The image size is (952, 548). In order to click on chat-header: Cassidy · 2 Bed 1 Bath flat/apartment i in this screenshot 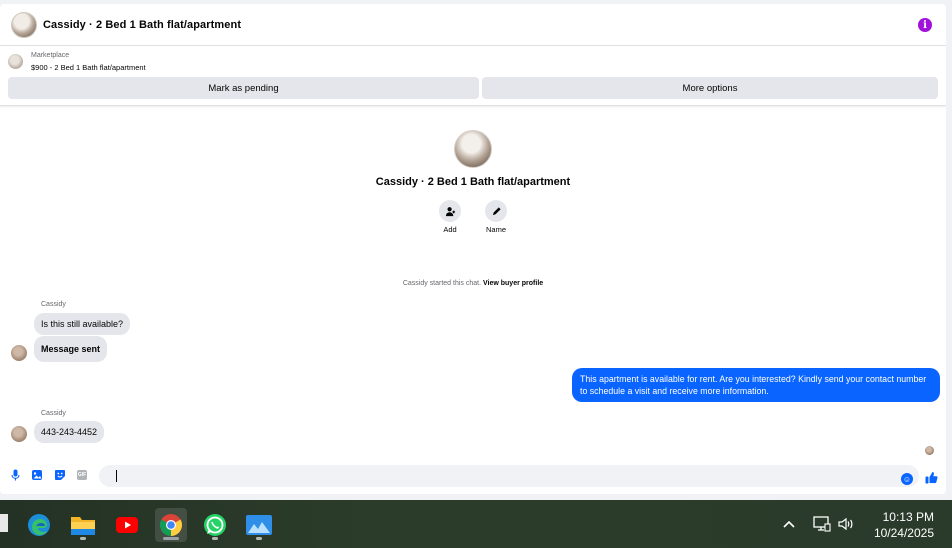, I will do `click(473, 25)`.